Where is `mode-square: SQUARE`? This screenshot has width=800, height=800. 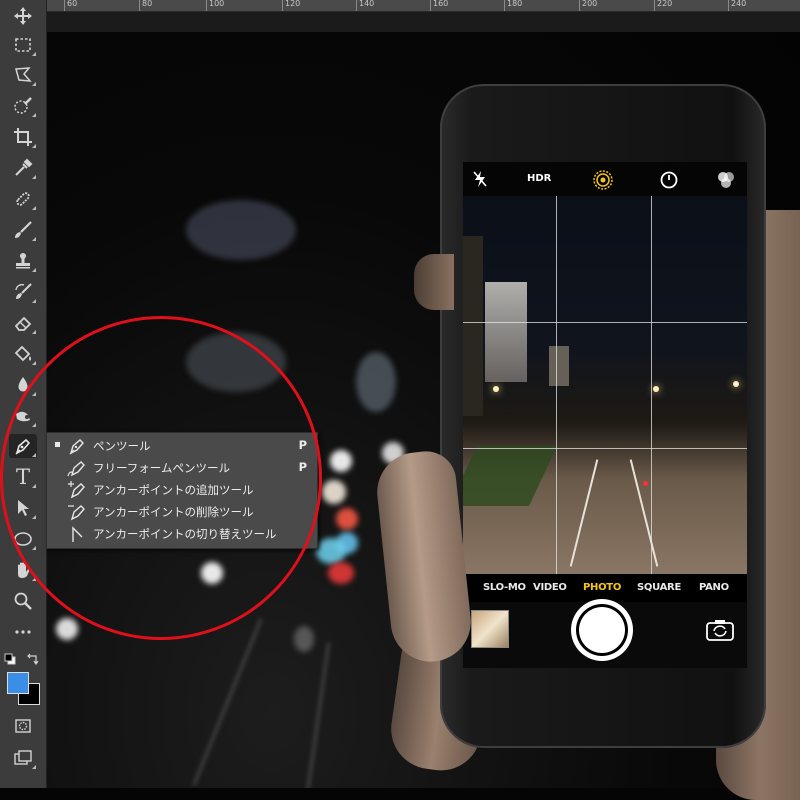 mode-square: SQUARE is located at coordinates (659, 587).